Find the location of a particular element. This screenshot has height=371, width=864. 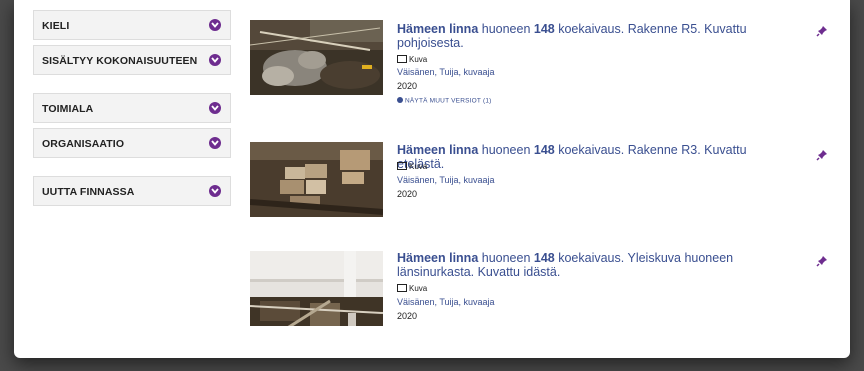

facet-sisaltyy-kokonaisuuteen: SISÄLTYY KOKONAISUUTEEN is located at coordinates (132, 60).